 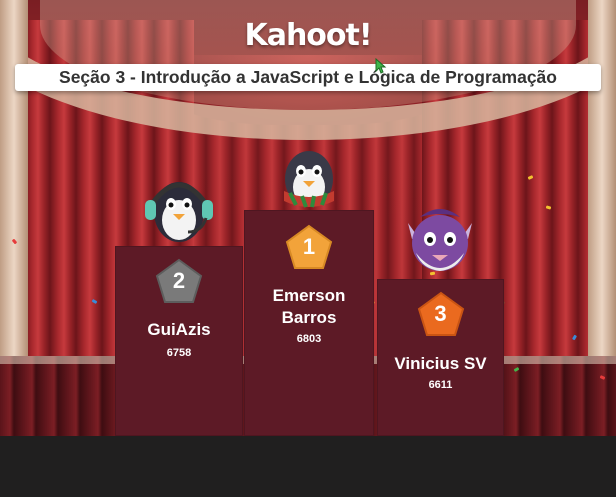 What do you see at coordinates (308, 35) in the screenshot?
I see `kahoot-logo: Kahoot!` at bounding box center [308, 35].